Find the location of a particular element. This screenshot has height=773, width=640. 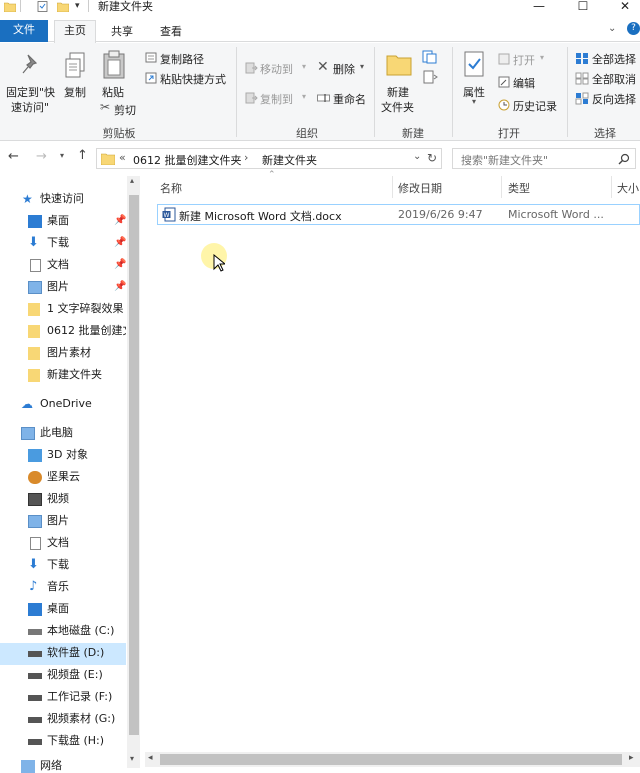

nav-item-documents-pc: 文档 is located at coordinates (63, 544).